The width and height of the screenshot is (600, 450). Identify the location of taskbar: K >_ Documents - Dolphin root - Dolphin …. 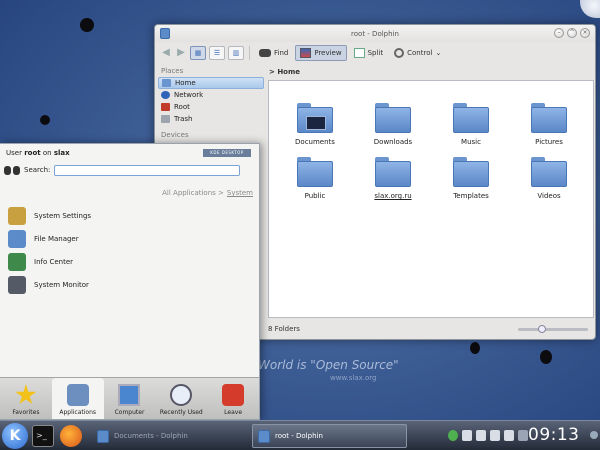
(300, 435).